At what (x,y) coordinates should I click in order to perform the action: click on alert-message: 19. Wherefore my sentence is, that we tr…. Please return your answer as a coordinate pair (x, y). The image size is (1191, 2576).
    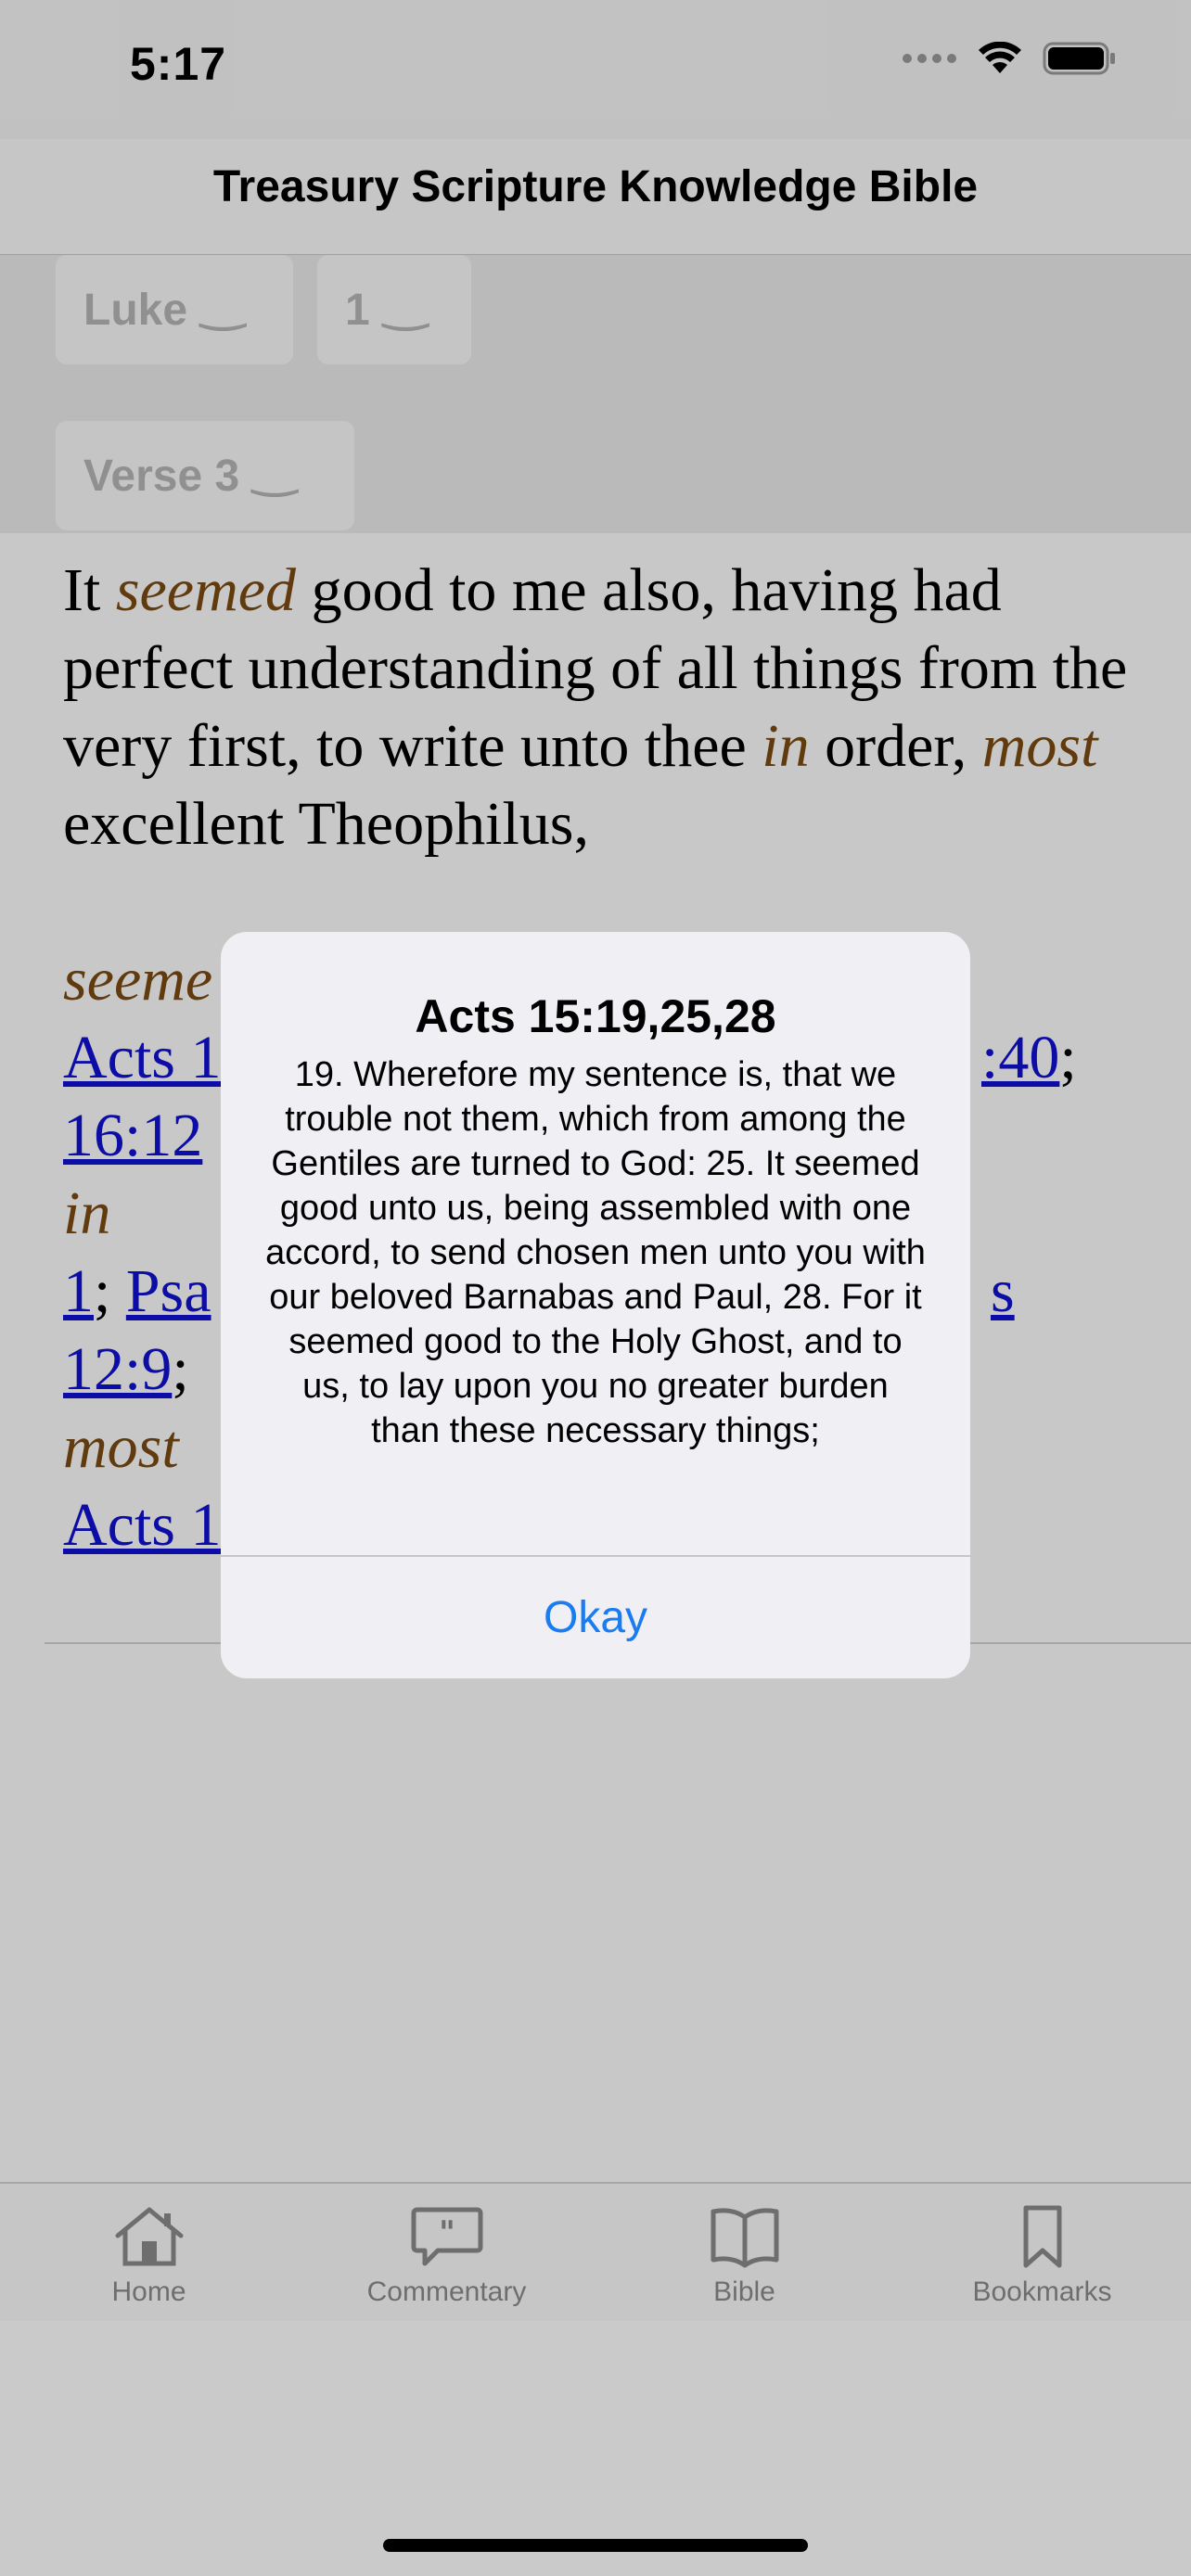
    Looking at the image, I should click on (595, 1252).